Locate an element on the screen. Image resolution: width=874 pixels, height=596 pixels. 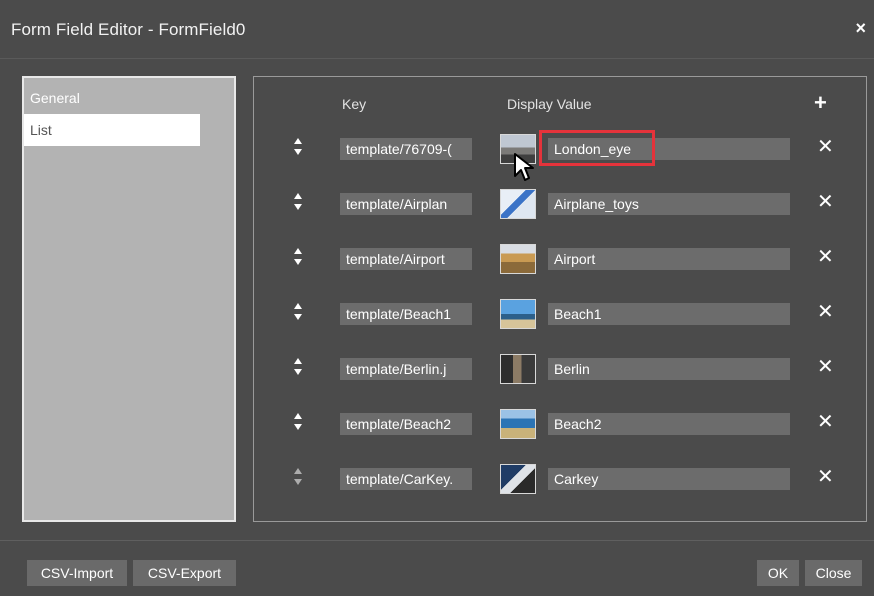
display-value-input: Beach2 is located at coordinates (669, 424).